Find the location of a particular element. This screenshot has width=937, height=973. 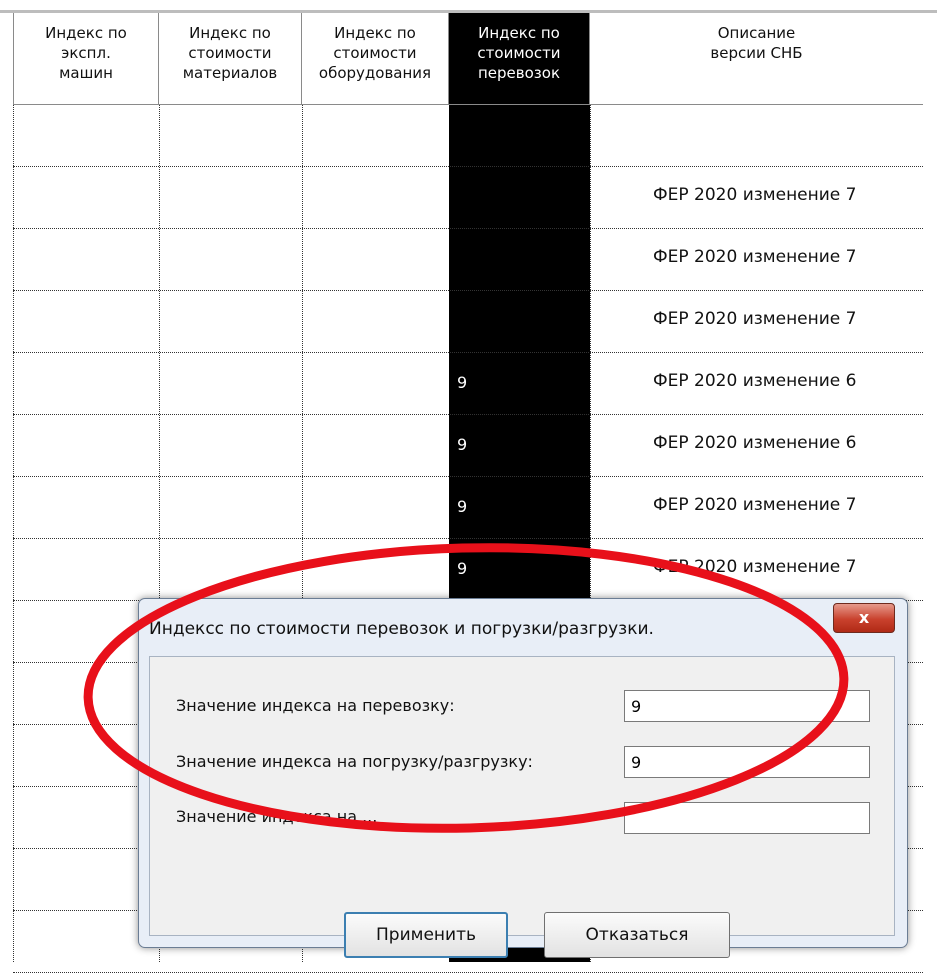

table-row is located at coordinates (468, 136).